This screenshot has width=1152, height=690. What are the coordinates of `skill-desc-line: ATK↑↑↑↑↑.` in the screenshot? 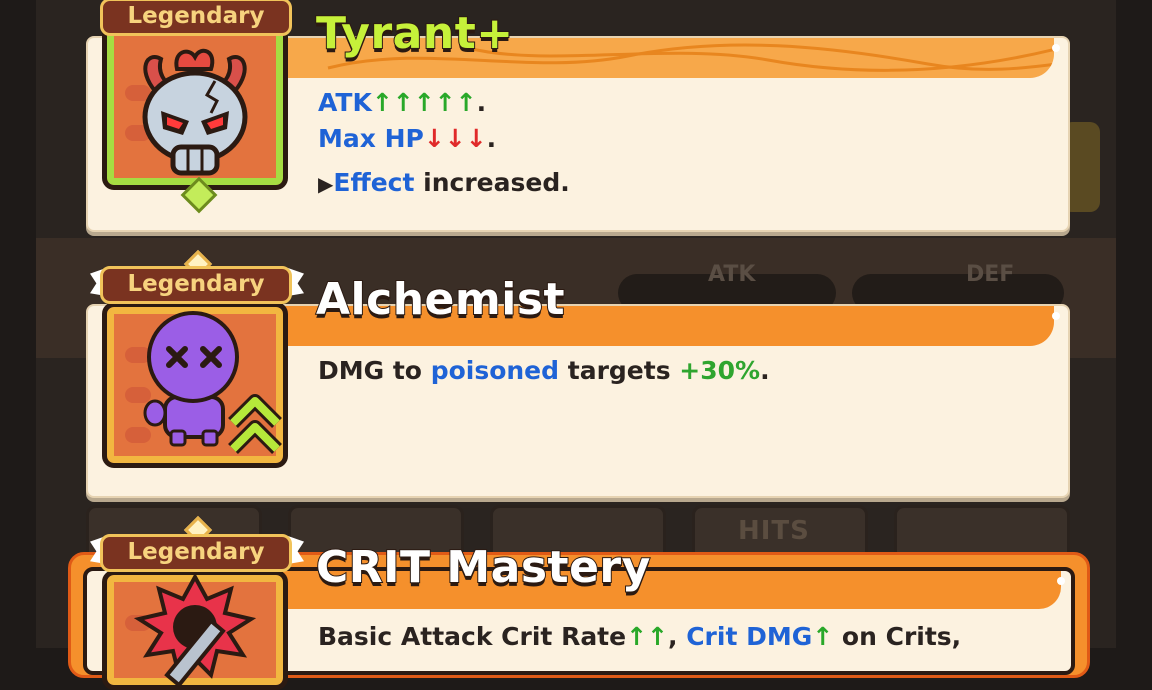 It's located at (402, 102).